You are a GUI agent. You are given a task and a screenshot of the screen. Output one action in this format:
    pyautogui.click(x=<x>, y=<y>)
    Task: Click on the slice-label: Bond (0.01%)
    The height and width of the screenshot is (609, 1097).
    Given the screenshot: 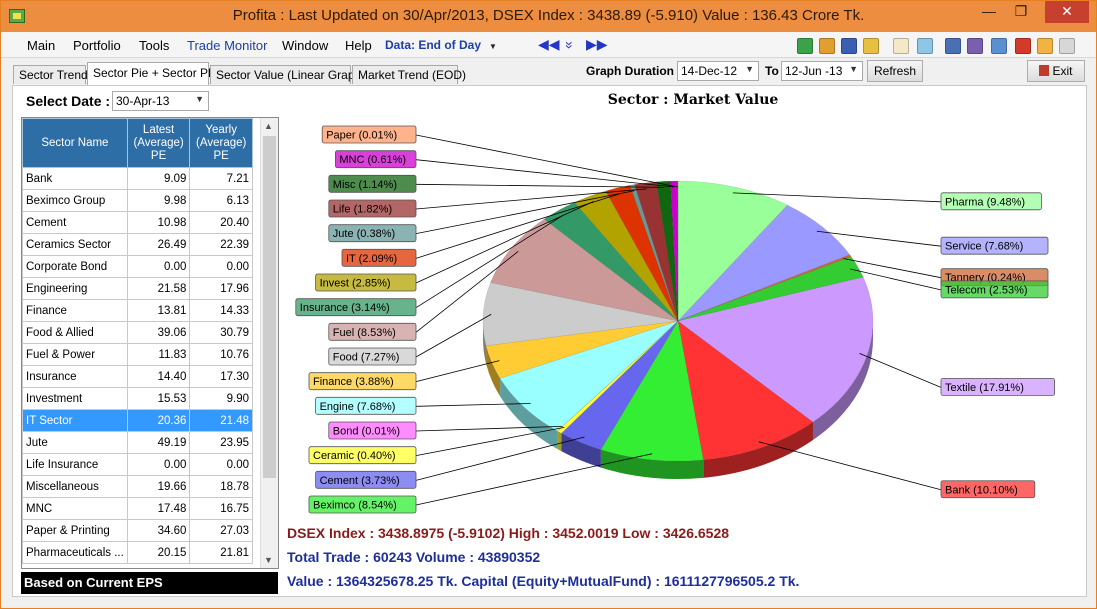 What is the action you would take?
    pyautogui.click(x=366, y=432)
    